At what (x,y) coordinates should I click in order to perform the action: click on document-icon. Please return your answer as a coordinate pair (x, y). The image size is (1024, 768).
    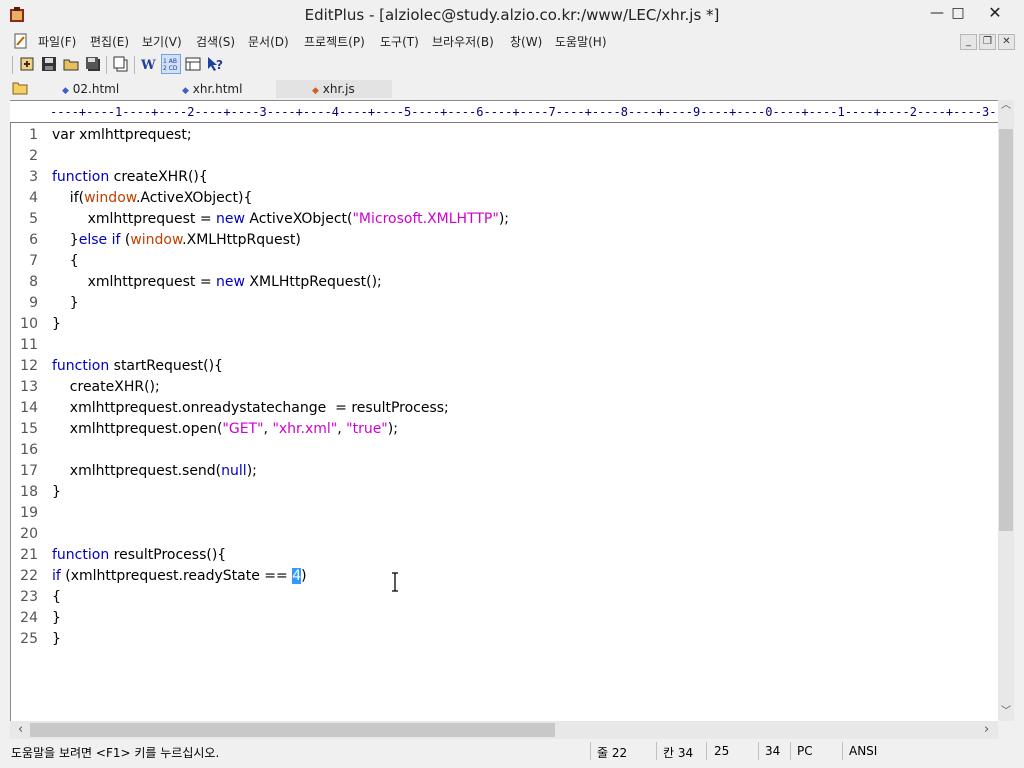
    Looking at the image, I should click on (21, 41).